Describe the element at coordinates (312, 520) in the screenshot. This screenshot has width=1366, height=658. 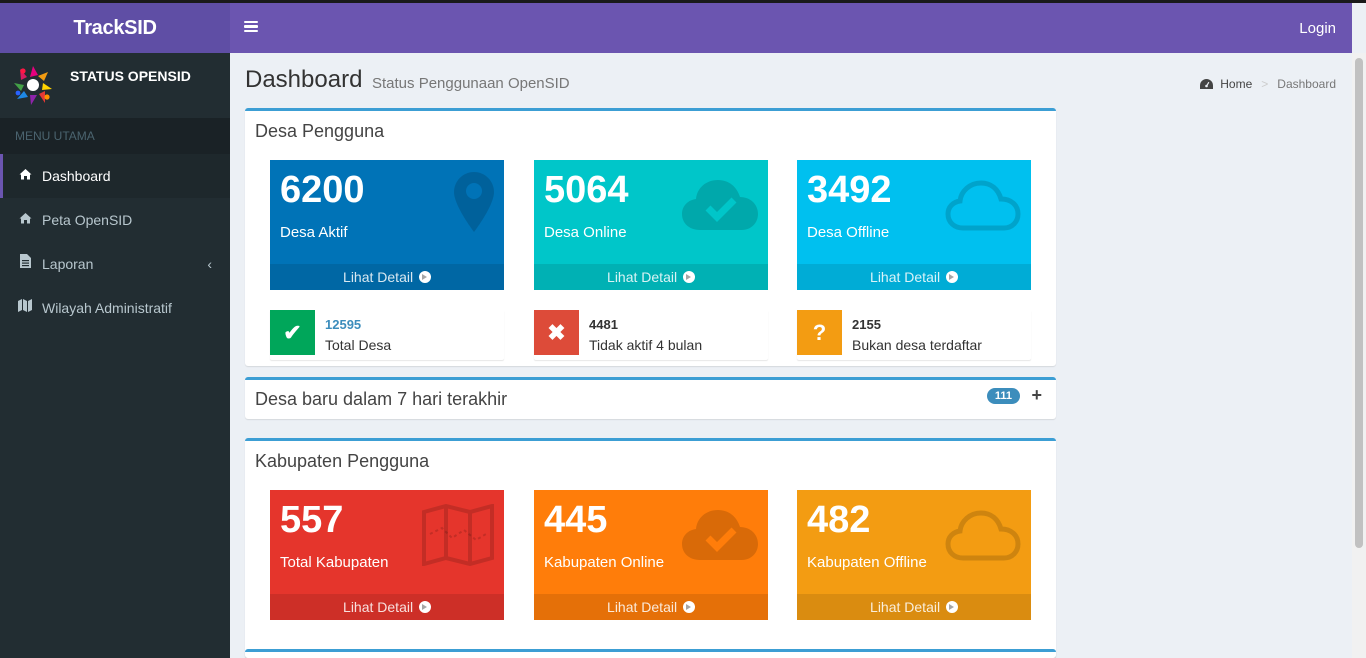
I see `stat-value: 557` at that location.